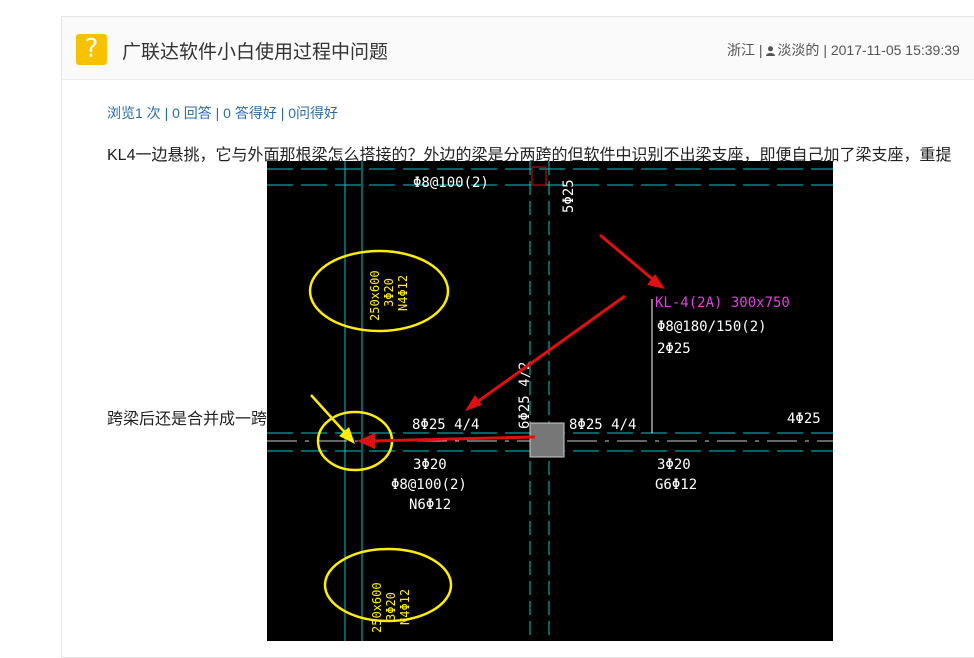 This screenshot has width=974, height=658. What do you see at coordinates (798, 50) in the screenshot?
I see `author-name: 淡淡的` at bounding box center [798, 50].